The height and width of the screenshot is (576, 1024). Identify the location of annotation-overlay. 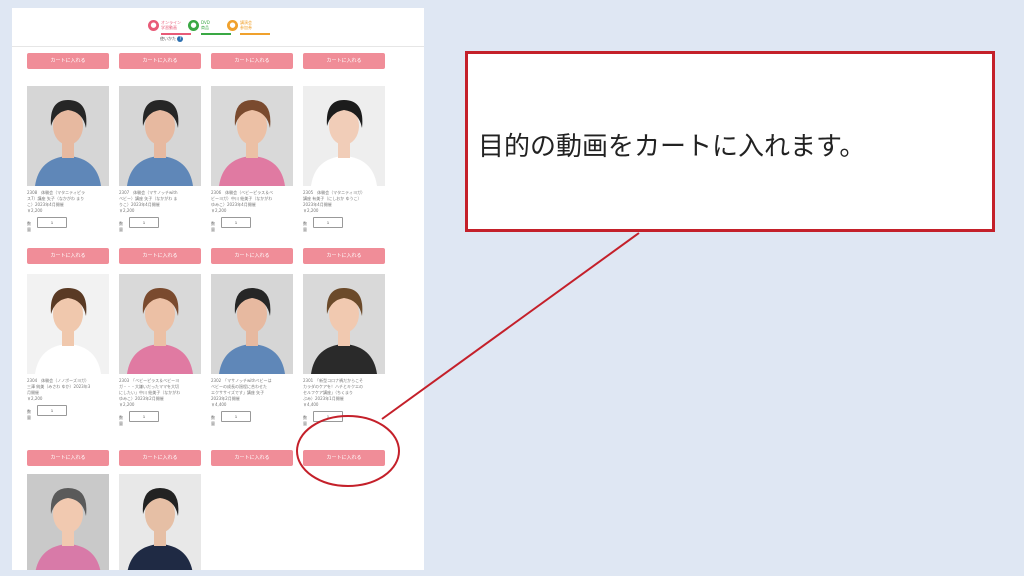
(468, 359).